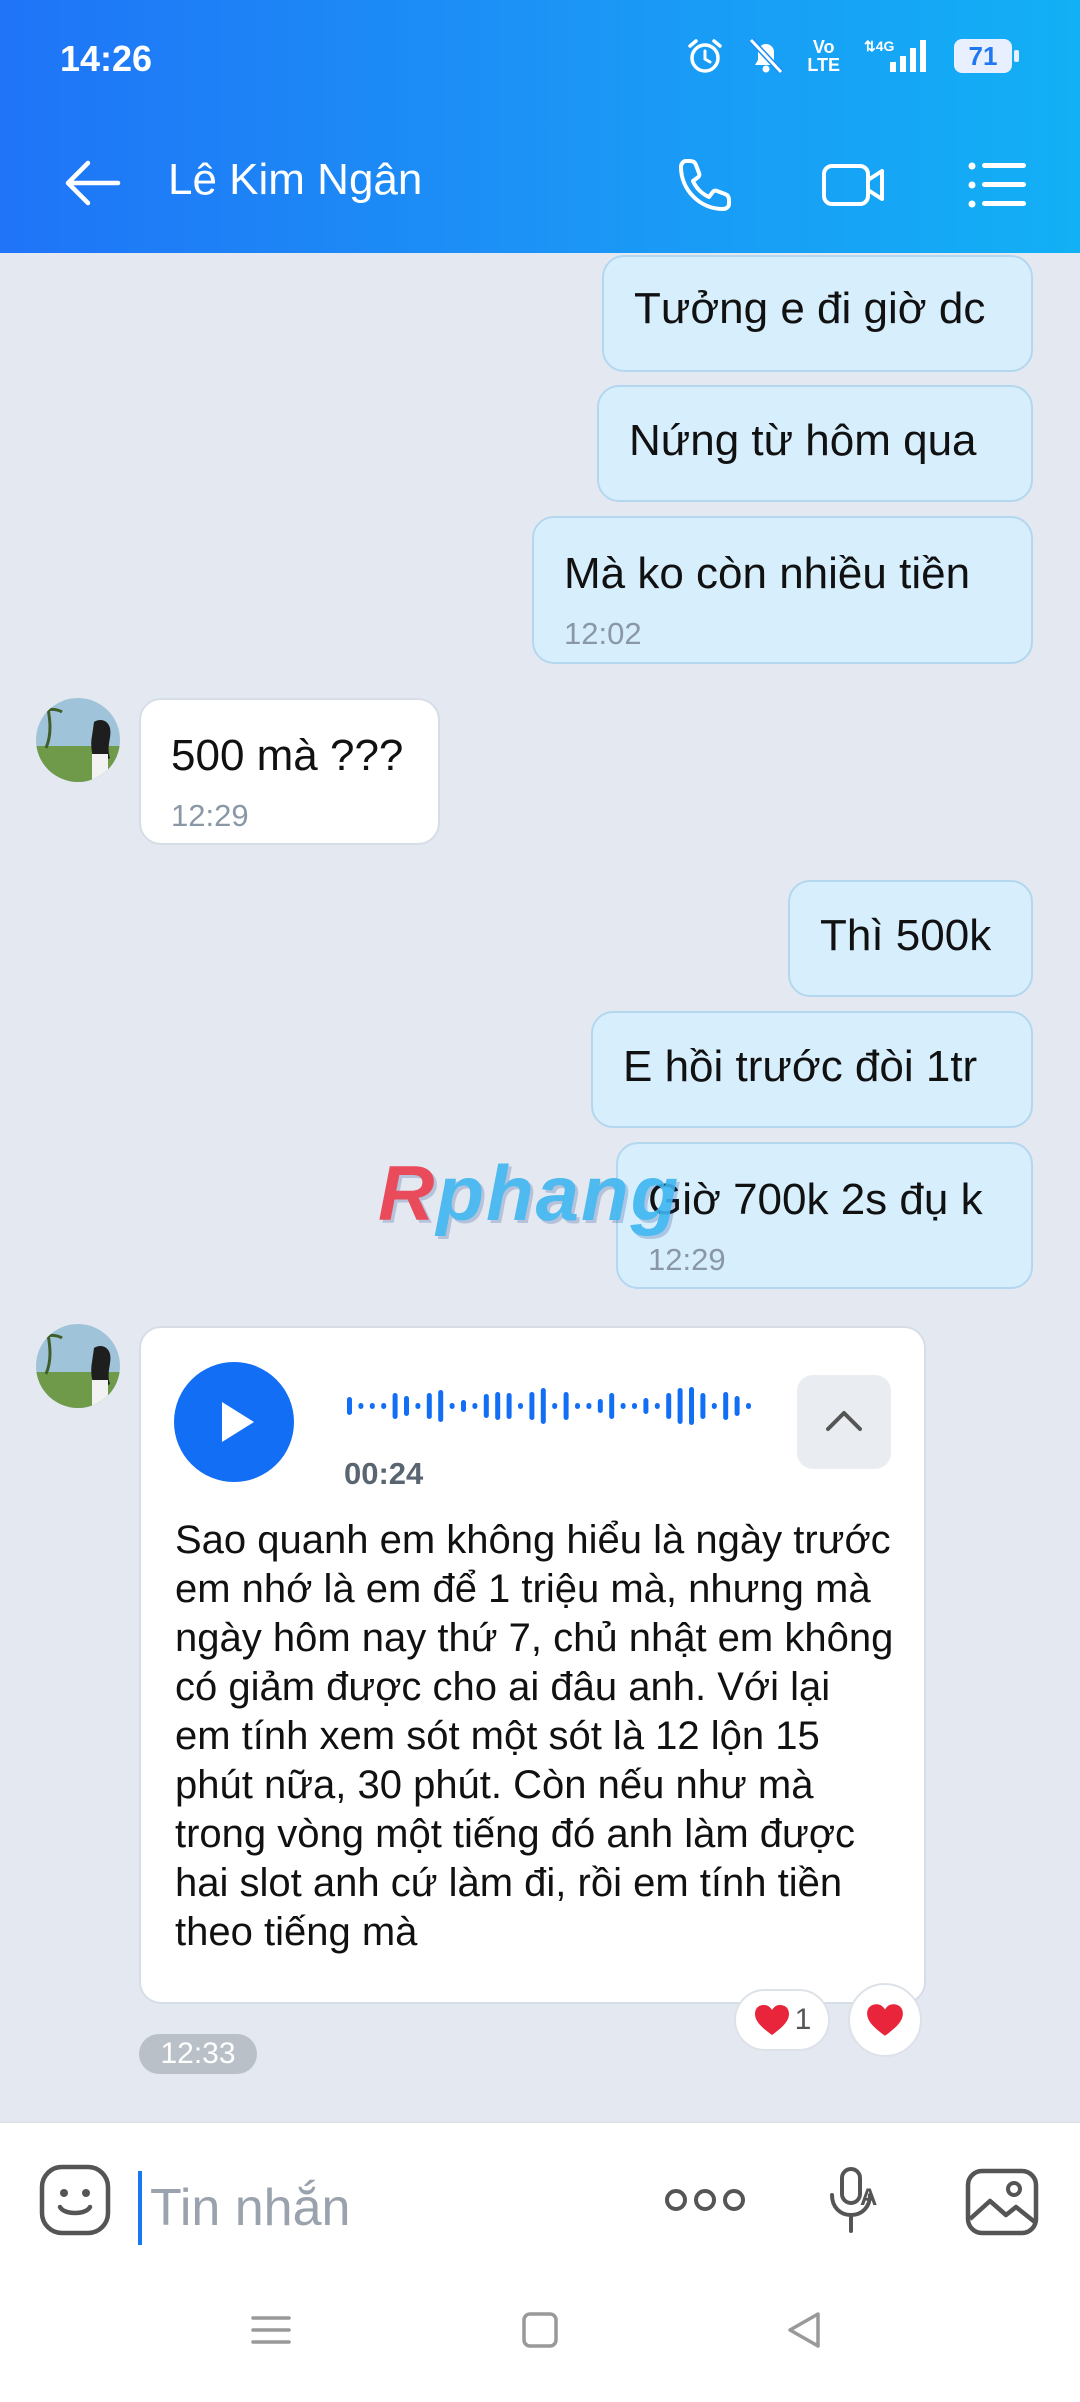 The height and width of the screenshot is (2402, 1080). What do you see at coordinates (106, 58) in the screenshot?
I see `status-time: 14:26` at bounding box center [106, 58].